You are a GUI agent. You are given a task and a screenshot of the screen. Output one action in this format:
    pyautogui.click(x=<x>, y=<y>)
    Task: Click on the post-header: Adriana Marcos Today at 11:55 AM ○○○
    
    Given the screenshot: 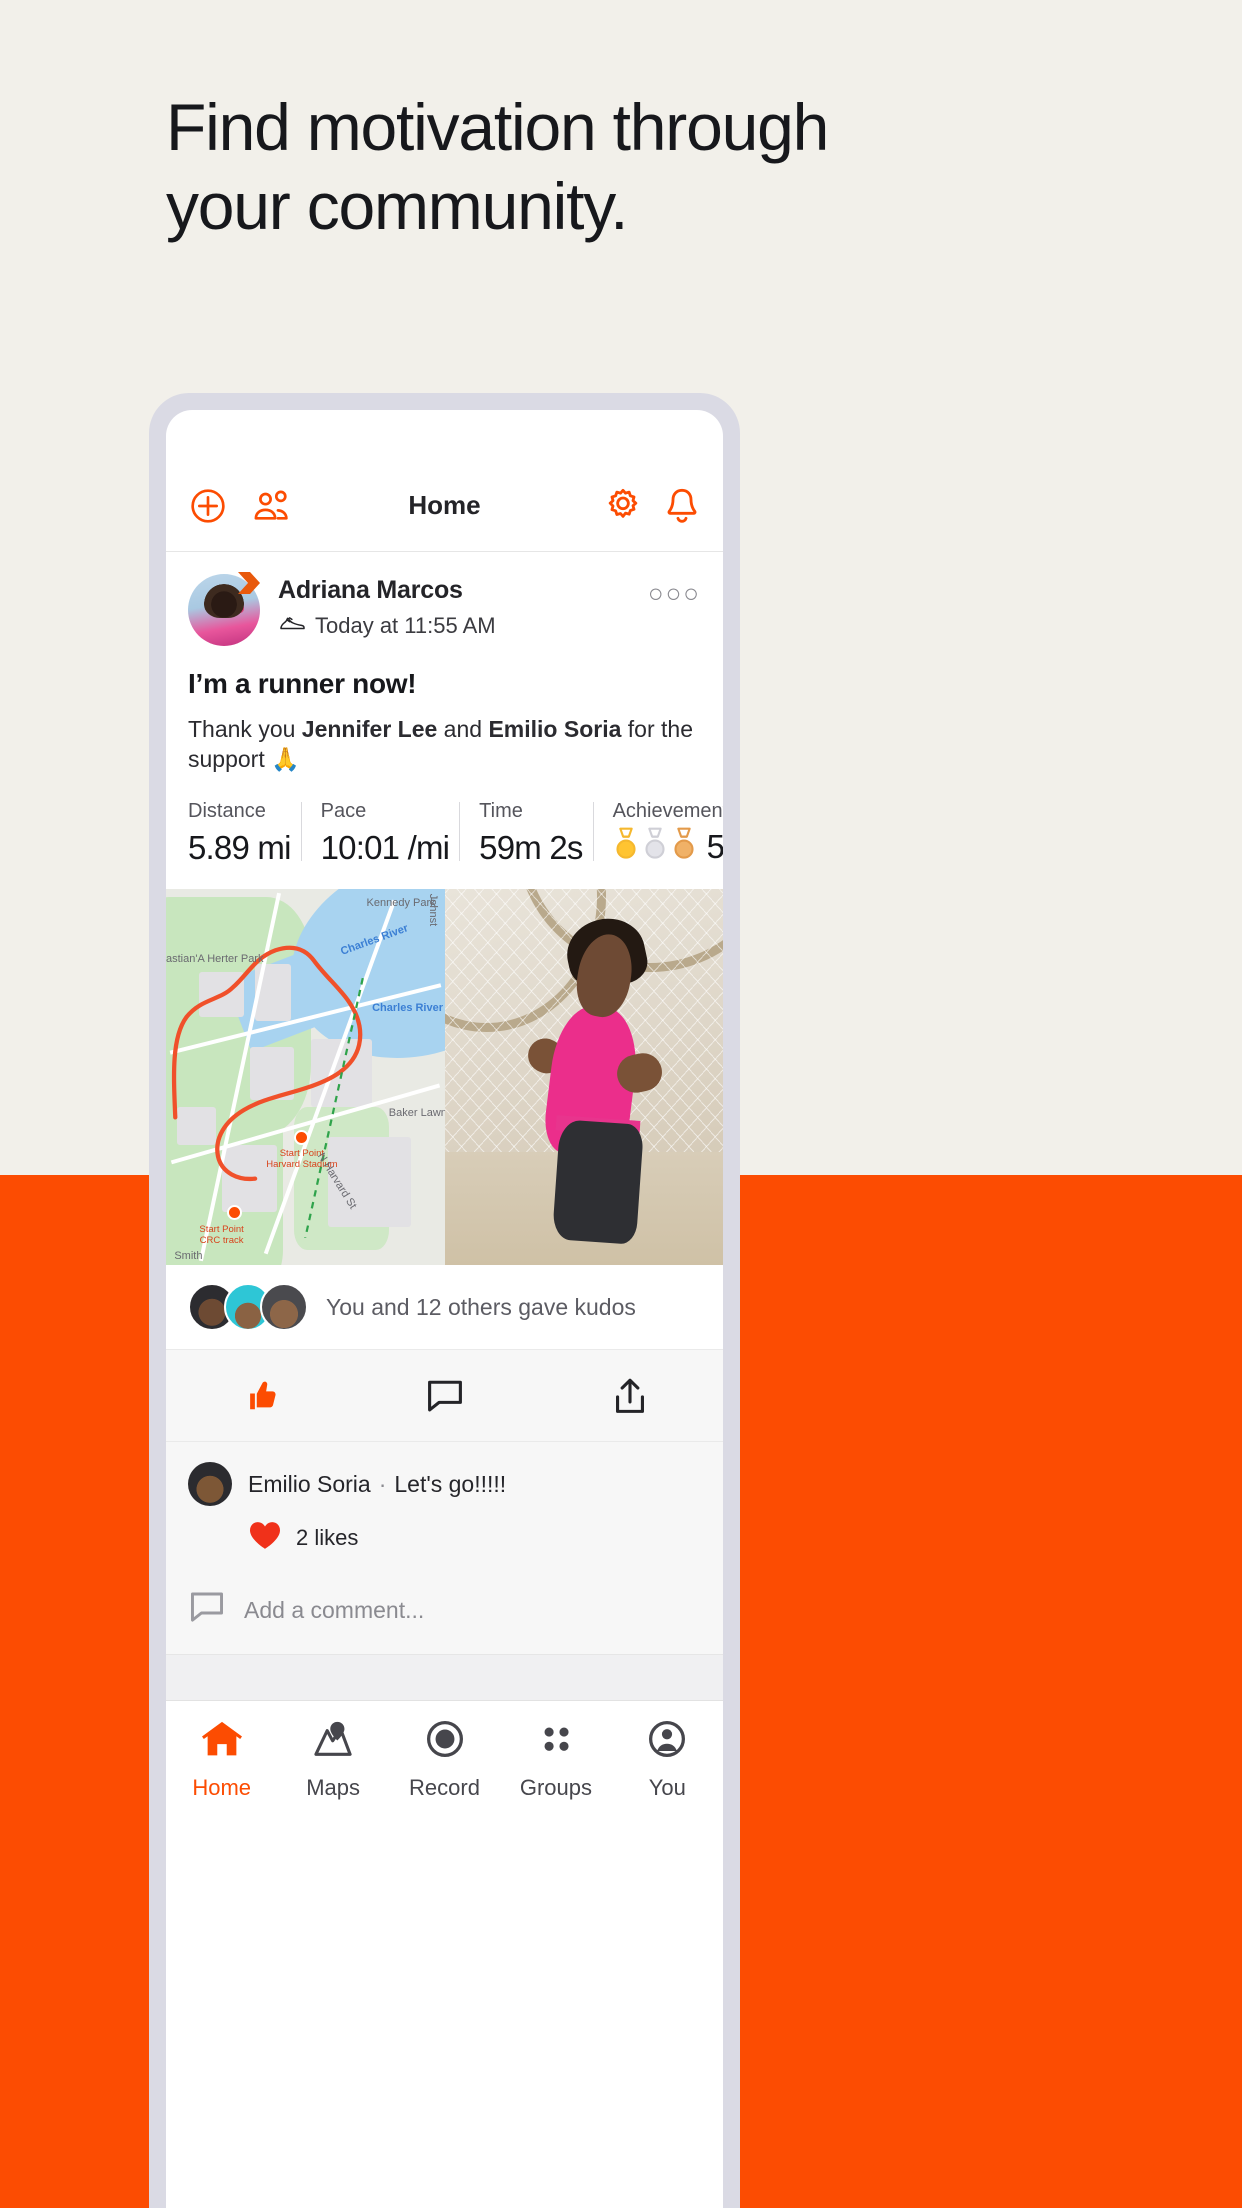 What is the action you would take?
    pyautogui.click(x=444, y=599)
    